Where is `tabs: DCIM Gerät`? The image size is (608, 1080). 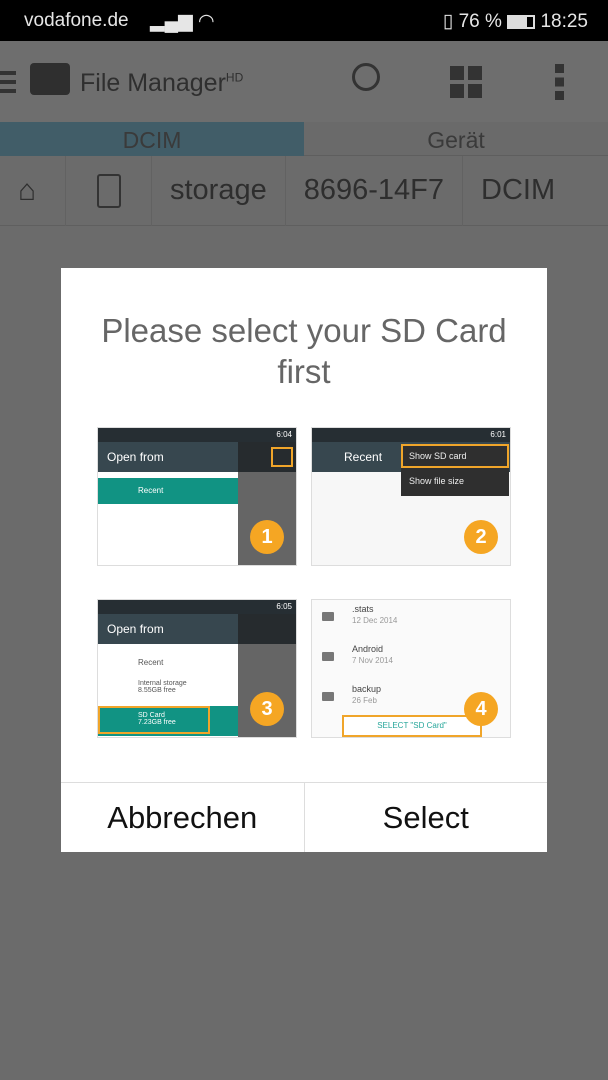
tabs: DCIM Gerät is located at coordinates (304, 139).